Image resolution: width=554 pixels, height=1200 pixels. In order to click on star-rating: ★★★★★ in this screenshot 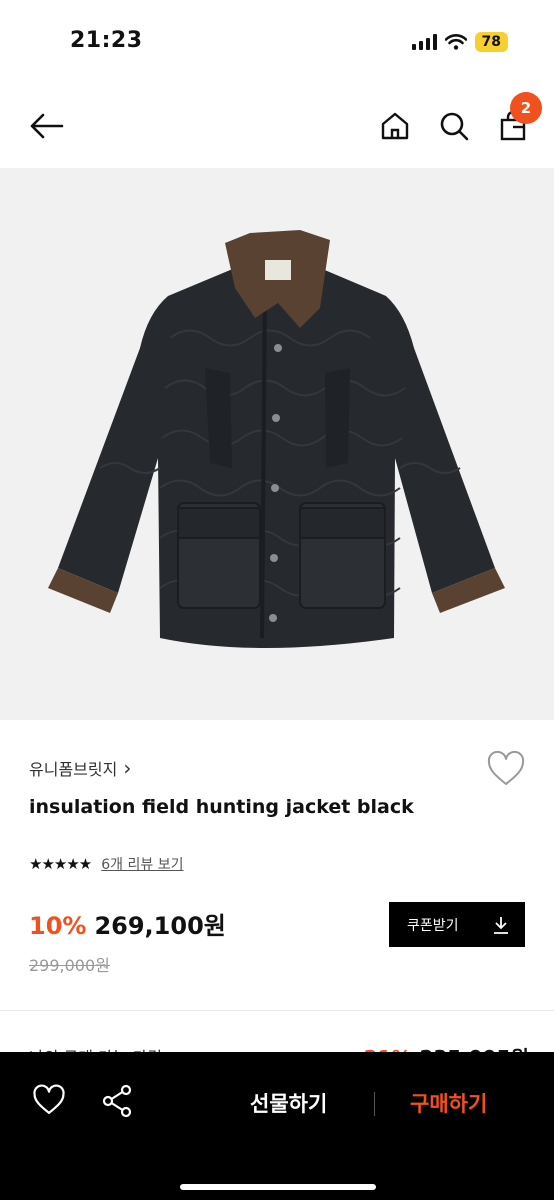, I will do `click(60, 864)`.